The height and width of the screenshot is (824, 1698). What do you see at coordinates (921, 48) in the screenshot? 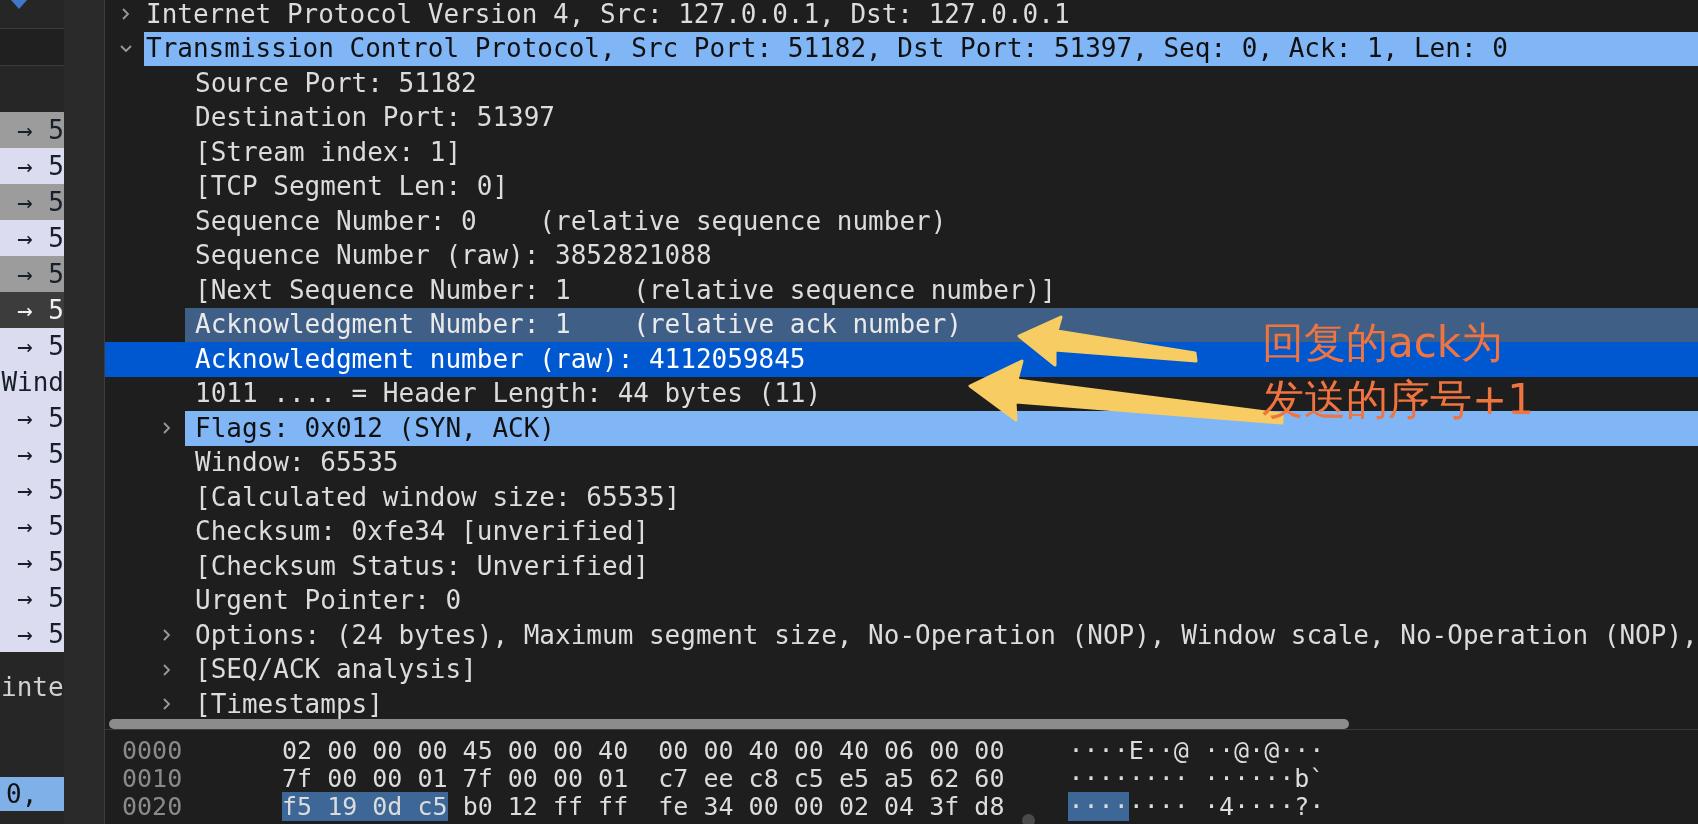
I see `tree-item: Transmission Control Protocol, Src Port: 51182, Dst Port: 51397, Seq: 0, Ack: 1, Len: 0` at bounding box center [921, 48].